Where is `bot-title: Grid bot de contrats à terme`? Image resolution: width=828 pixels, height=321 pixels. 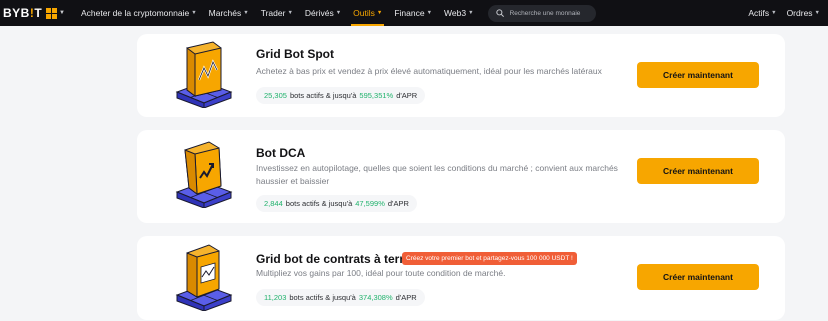 bot-title: Grid bot de contrats à terme is located at coordinates (336, 259).